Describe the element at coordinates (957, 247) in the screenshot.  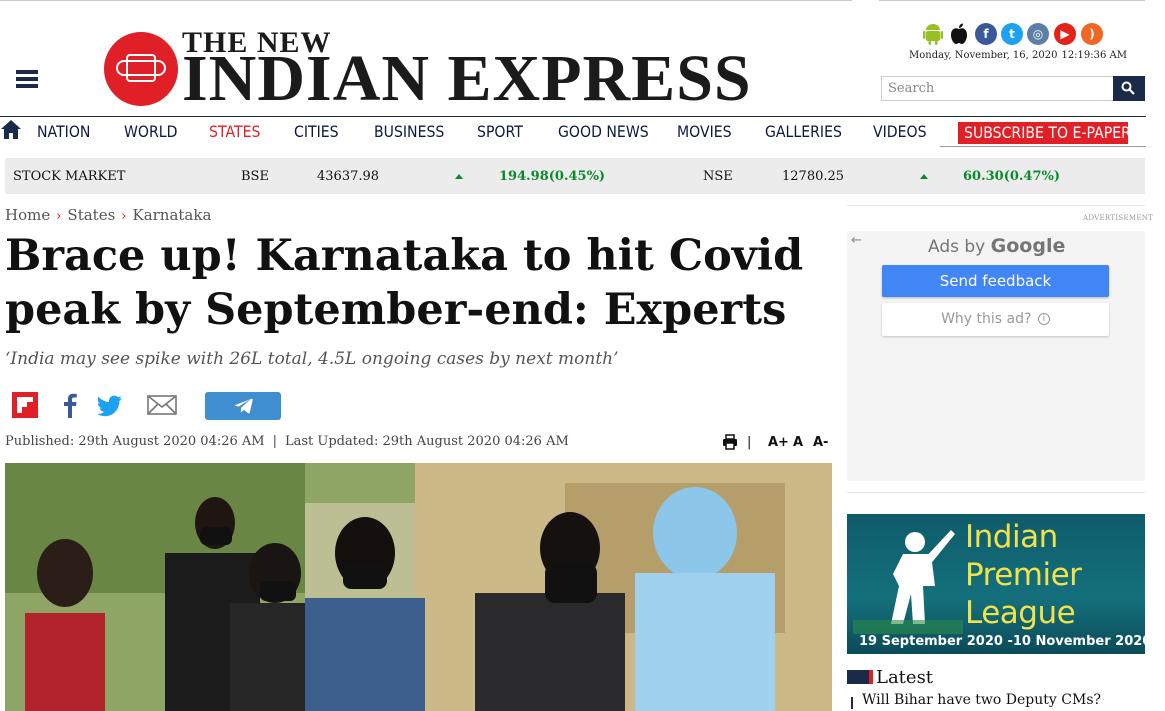
I see `ads-by-label: Ads by` at that location.